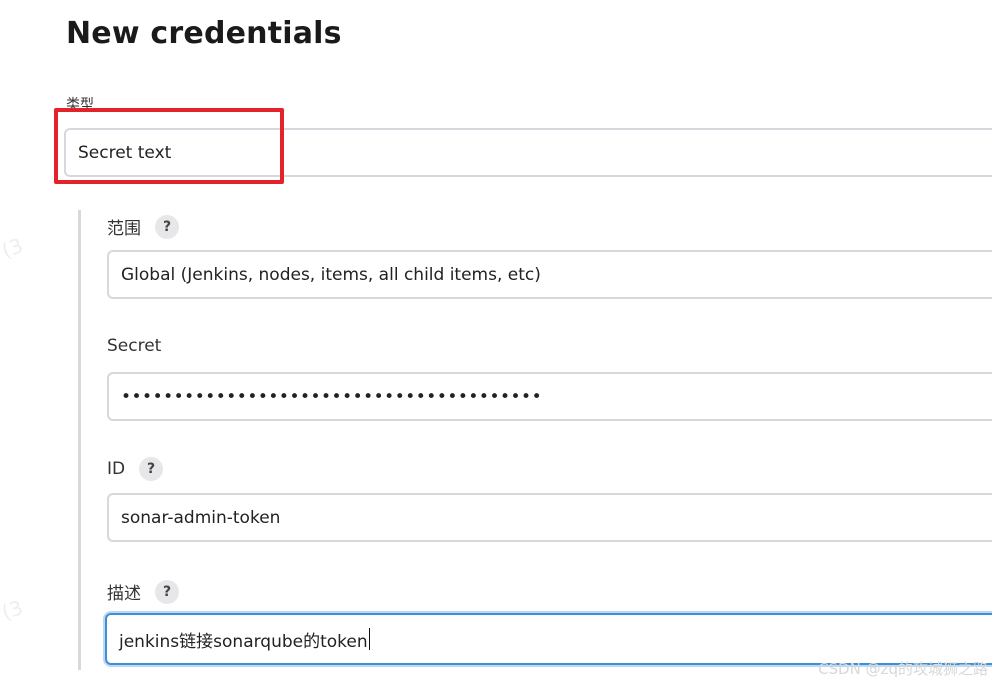 This screenshot has height=685, width=992. Describe the element at coordinates (143, 591) in the screenshot. I see `description-label-row: 描述 ?` at that location.